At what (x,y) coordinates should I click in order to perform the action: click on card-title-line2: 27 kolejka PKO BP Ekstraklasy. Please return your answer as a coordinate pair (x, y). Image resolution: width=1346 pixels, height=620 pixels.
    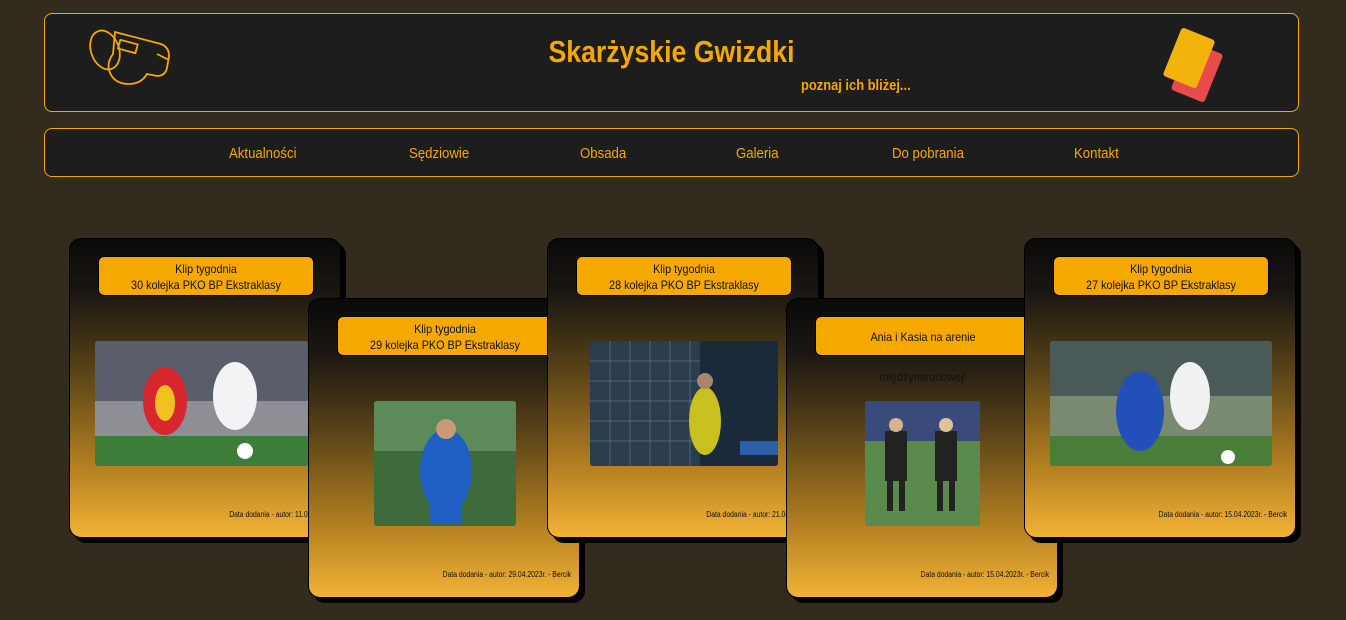
    Looking at the image, I should click on (1161, 285).